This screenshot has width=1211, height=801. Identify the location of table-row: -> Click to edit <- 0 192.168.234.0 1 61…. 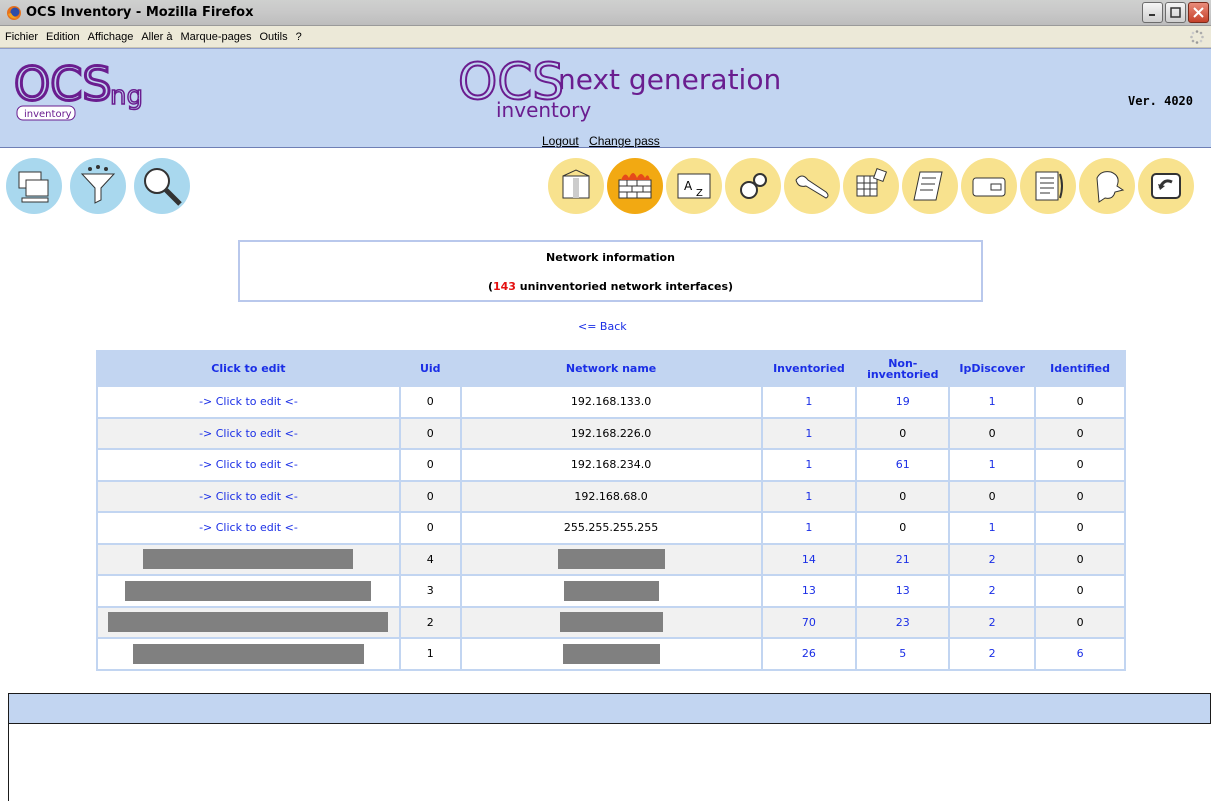
(611, 465).